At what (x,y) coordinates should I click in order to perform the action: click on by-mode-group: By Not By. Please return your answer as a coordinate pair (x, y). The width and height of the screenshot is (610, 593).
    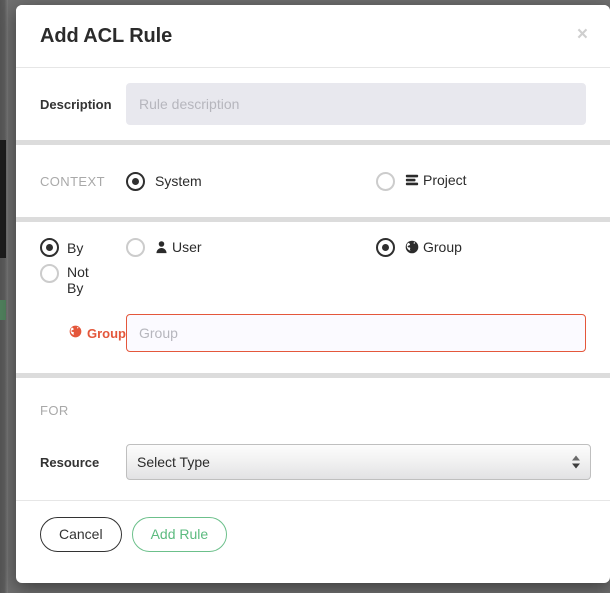
    Looking at the image, I should click on (83, 267).